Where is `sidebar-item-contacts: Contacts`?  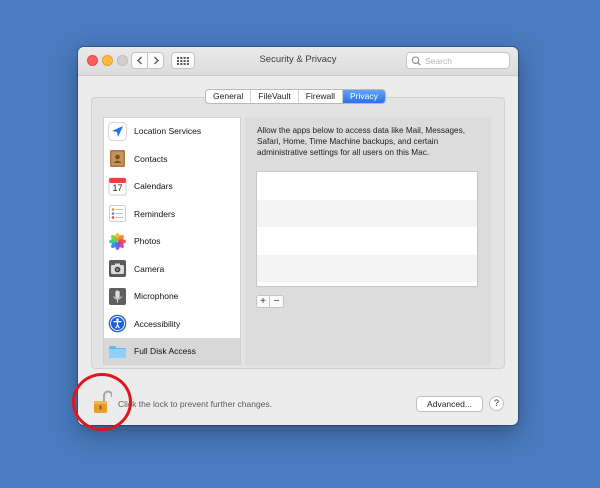 sidebar-item-contacts: Contacts is located at coordinates (172, 159).